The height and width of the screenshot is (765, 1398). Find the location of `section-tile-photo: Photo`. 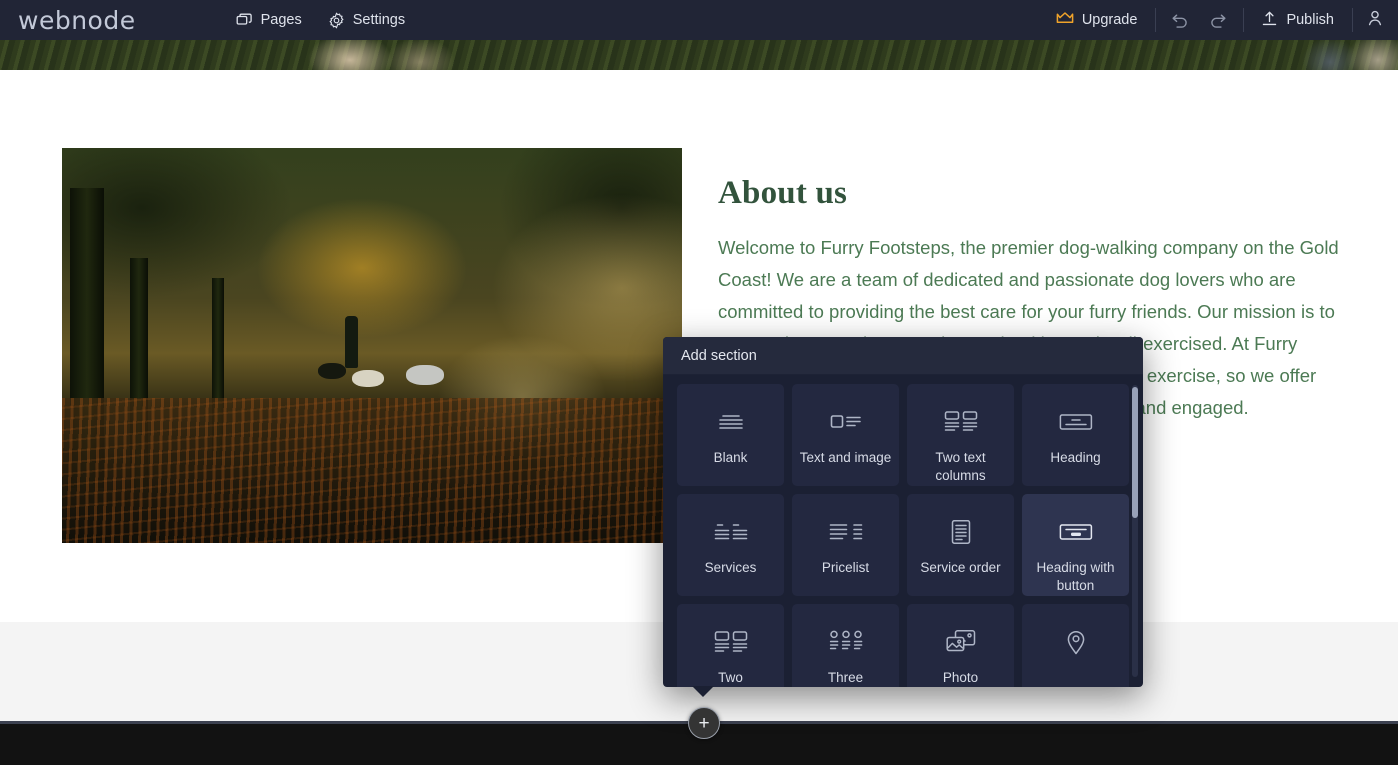

section-tile-photo: Photo is located at coordinates (960, 645).